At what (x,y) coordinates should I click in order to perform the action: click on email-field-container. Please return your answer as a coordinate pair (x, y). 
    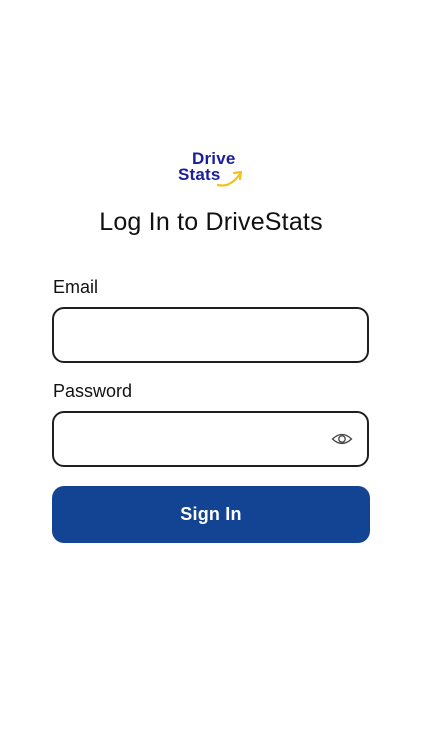
    Looking at the image, I should click on (210, 335).